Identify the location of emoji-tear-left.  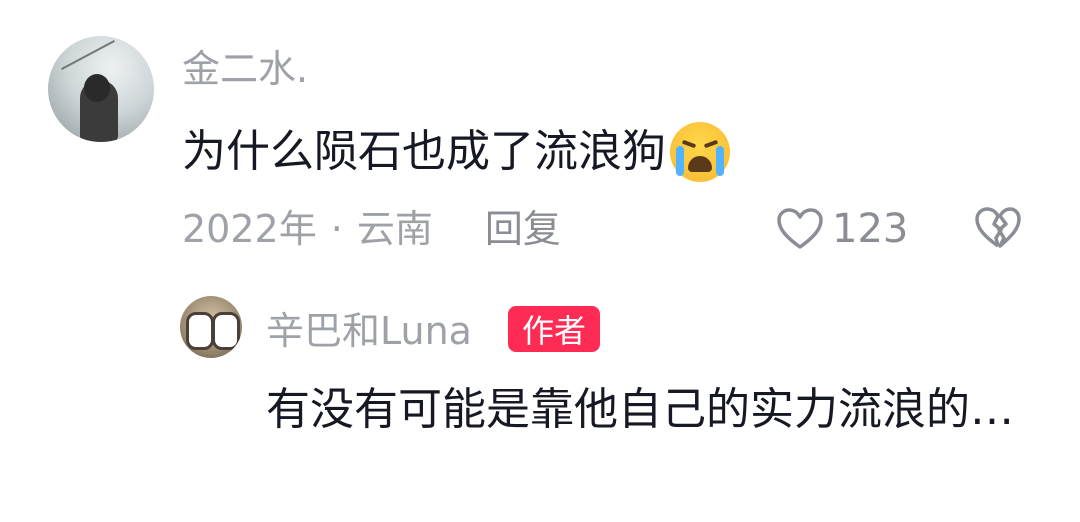
(680, 161).